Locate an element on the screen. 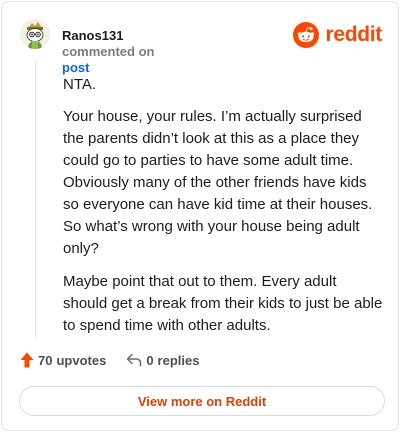 This screenshot has width=400, height=432. view-more-button: View more on Reddit is located at coordinates (202, 401).